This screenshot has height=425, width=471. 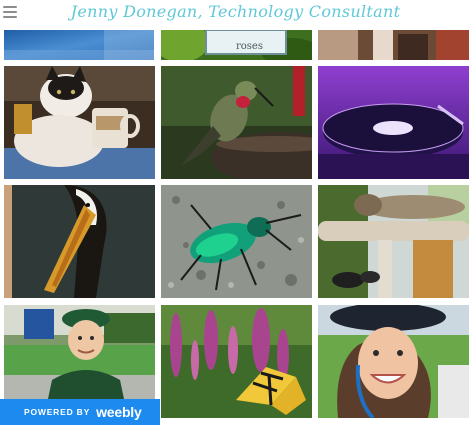 I want to click on gallery-image-roses-sign: roses, so click(x=236, y=45).